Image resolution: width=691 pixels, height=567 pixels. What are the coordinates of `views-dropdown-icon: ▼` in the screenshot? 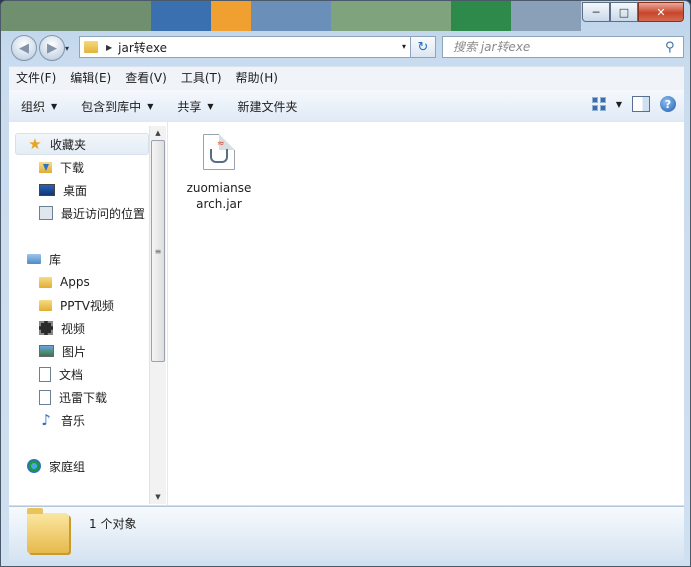 It's located at (619, 104).